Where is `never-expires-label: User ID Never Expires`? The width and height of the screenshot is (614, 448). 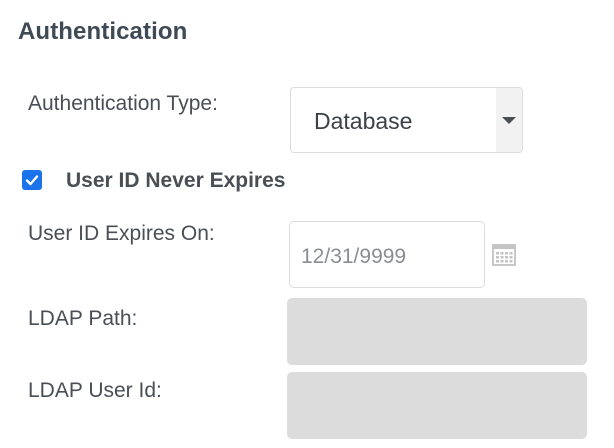
never-expires-label: User ID Never Expires is located at coordinates (175, 181).